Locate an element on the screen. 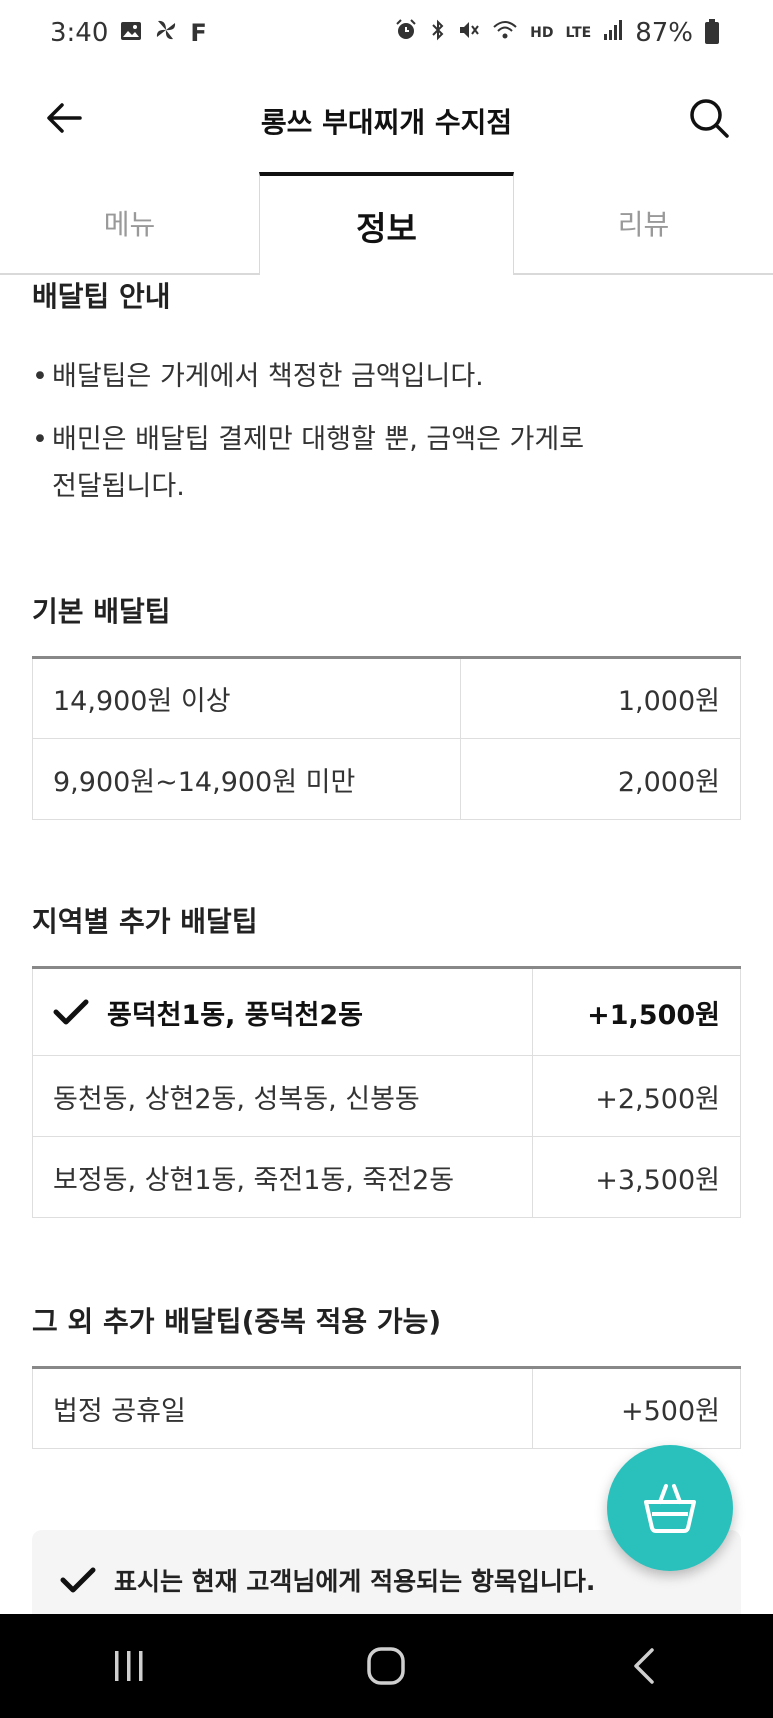 This screenshot has height=1718, width=773. status-right: HD LTE 87% is located at coordinates (556, 33).